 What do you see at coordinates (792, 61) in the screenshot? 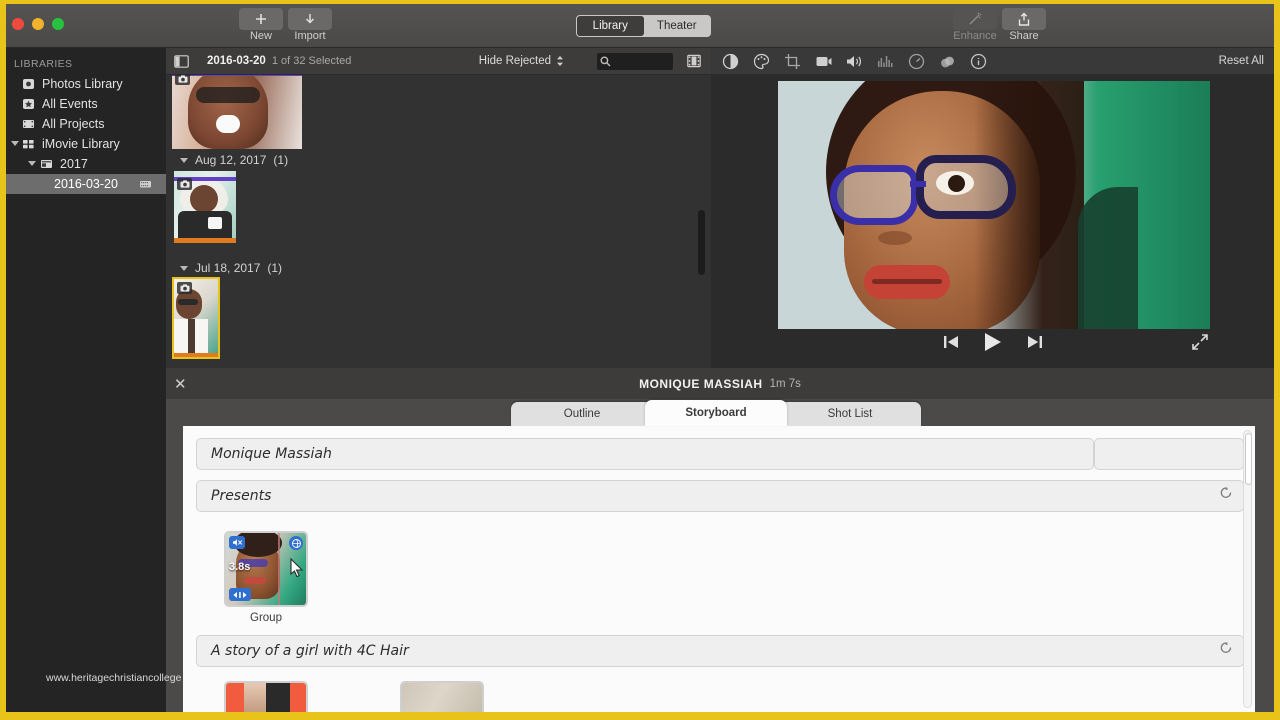
I see `crop-icon` at bounding box center [792, 61].